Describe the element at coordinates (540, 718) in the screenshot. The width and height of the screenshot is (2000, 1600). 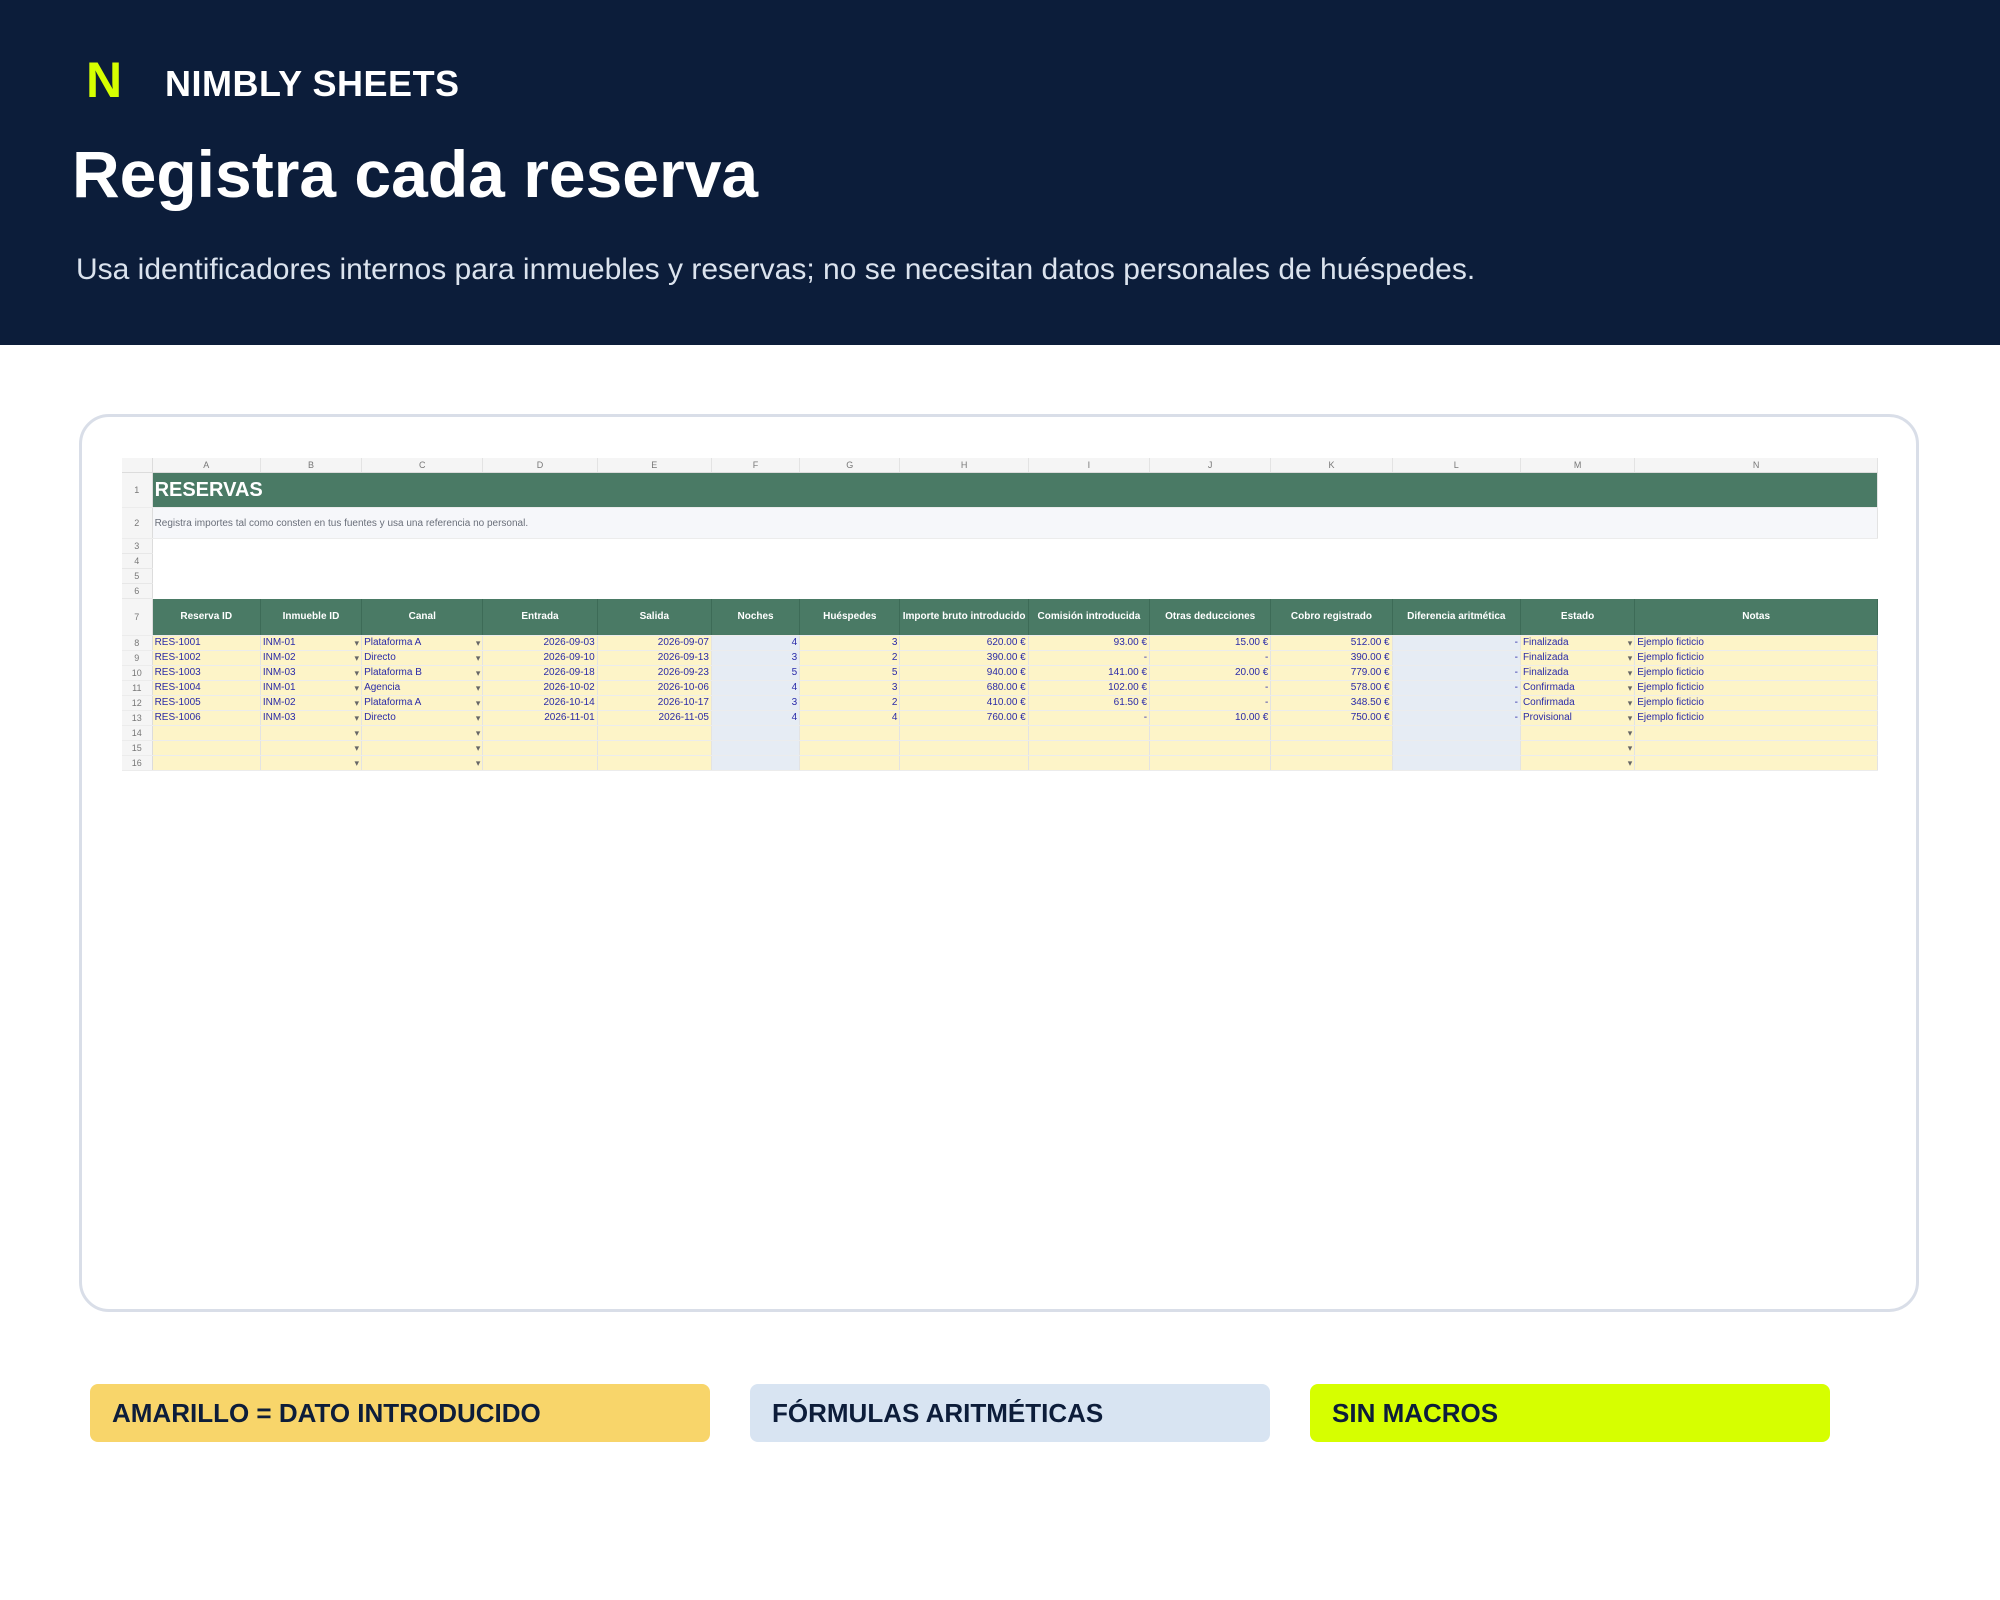
I see `table-cell: 2026-11-01` at that location.